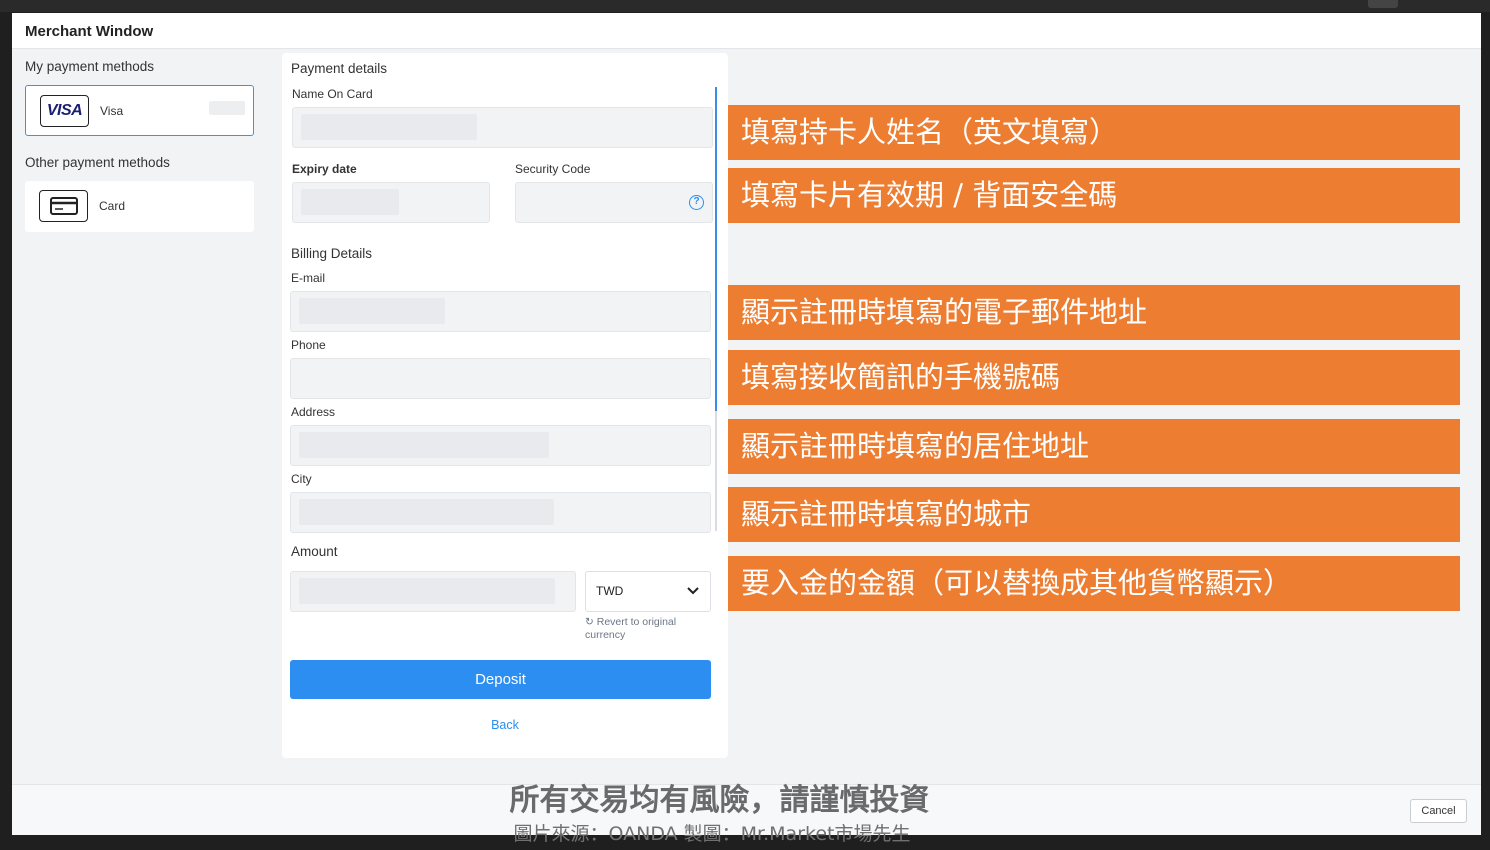  Describe the element at coordinates (433, 591) in the screenshot. I see `amount-input` at that location.